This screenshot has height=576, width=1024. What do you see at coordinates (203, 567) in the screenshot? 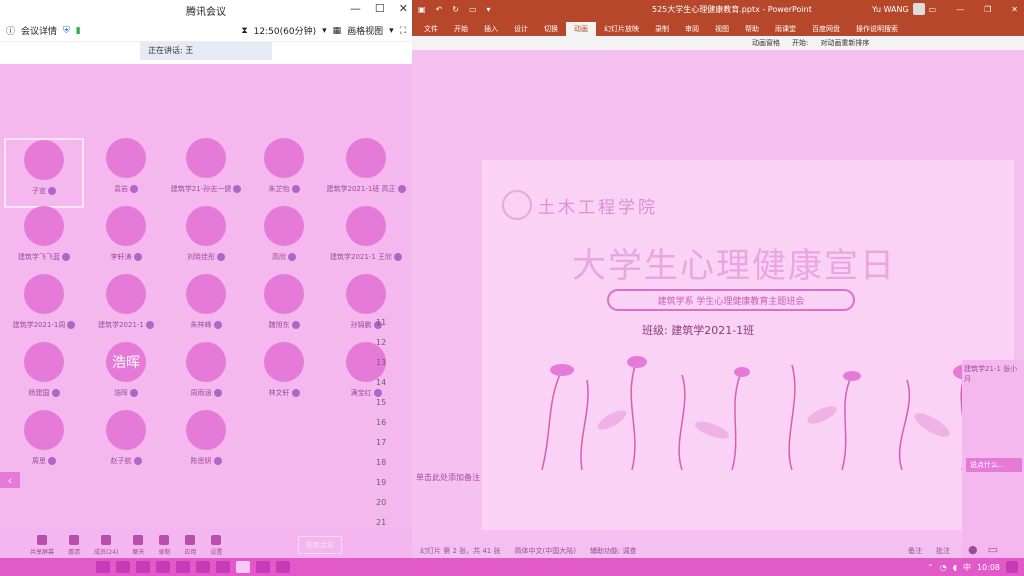
I see `browser-icon` at bounding box center [203, 567].